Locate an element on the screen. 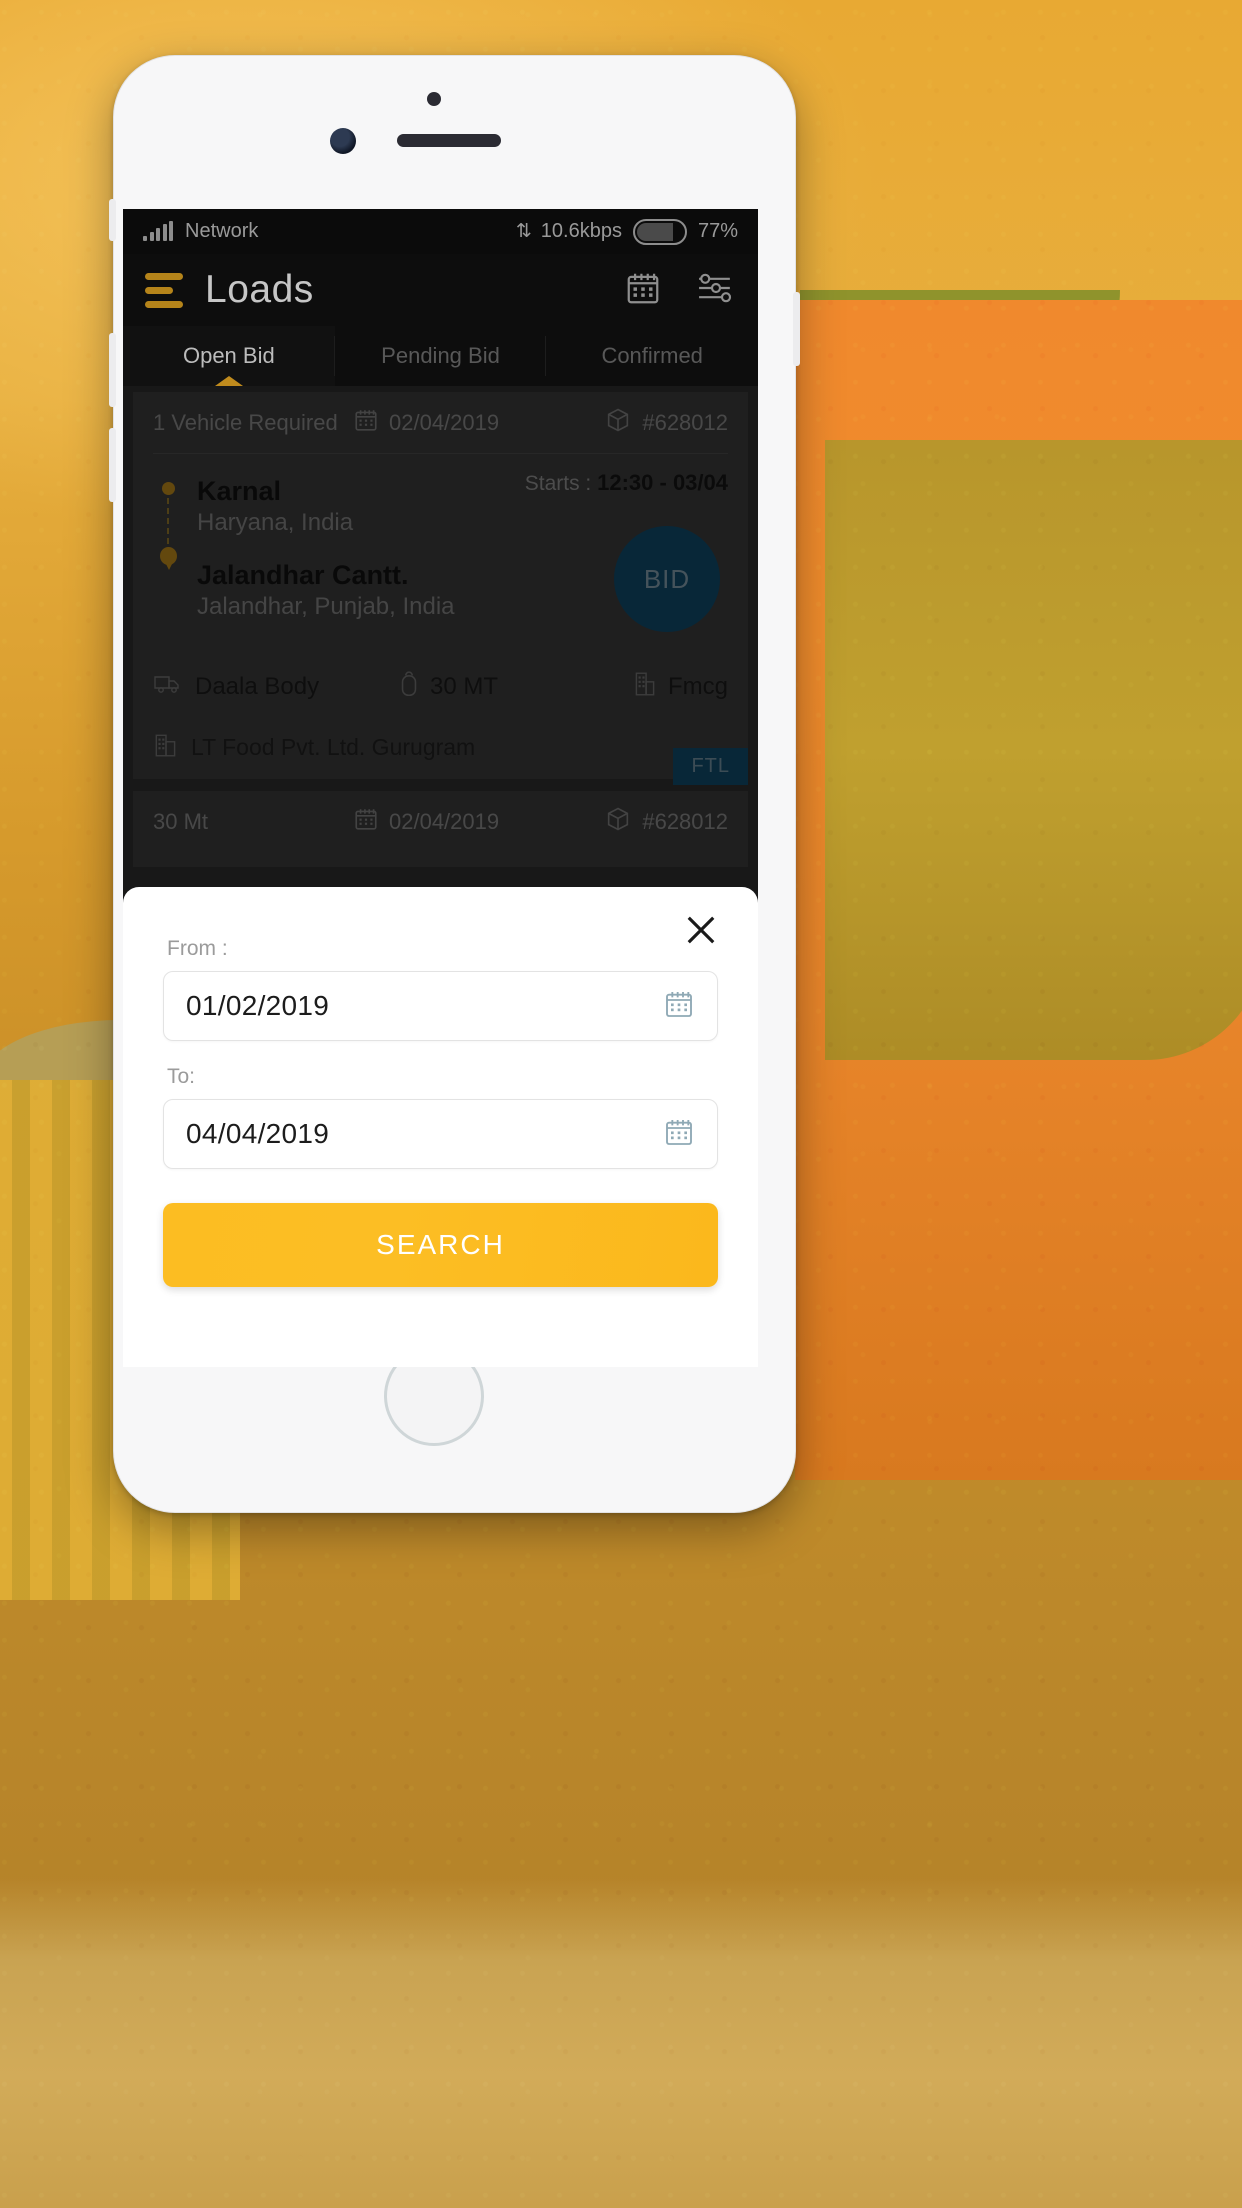 The height and width of the screenshot is (2208, 1242). date-filter-modal: From : 01/02/2019 To: 04/04/2019 SEARCH is located at coordinates (440, 1127).